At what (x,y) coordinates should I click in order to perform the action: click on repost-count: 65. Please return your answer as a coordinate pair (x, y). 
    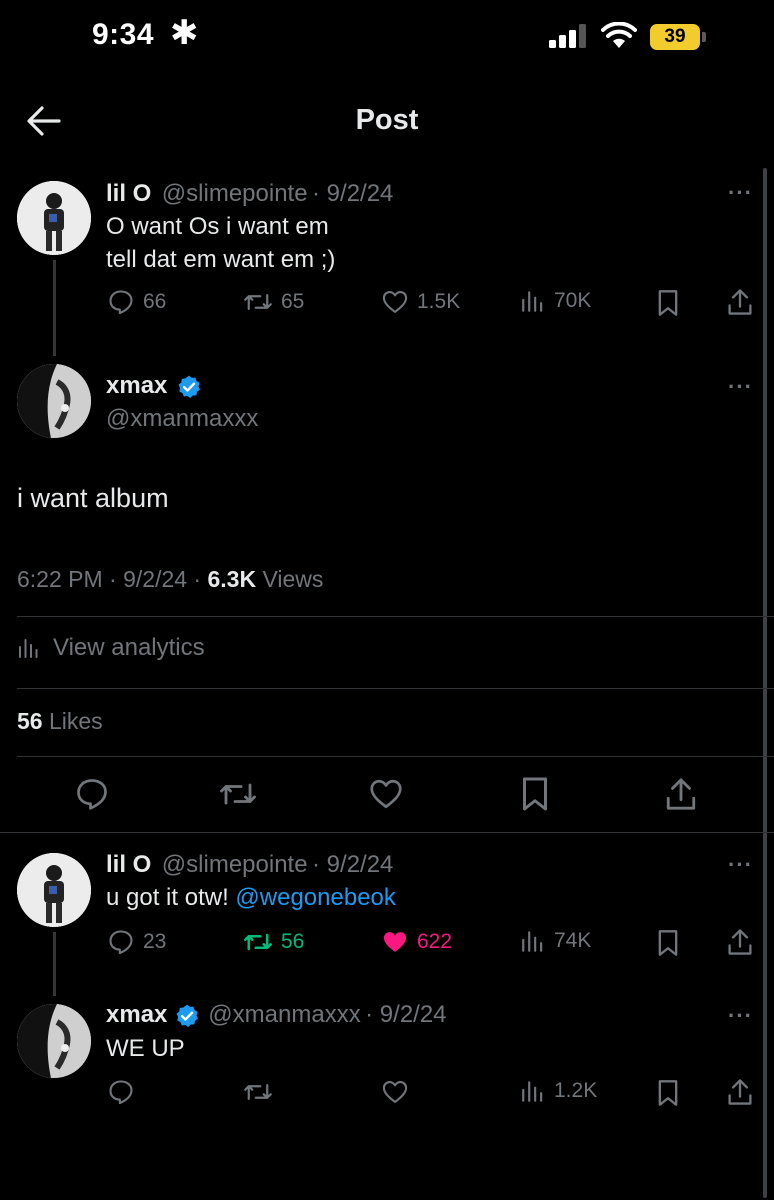
    Looking at the image, I should click on (293, 301).